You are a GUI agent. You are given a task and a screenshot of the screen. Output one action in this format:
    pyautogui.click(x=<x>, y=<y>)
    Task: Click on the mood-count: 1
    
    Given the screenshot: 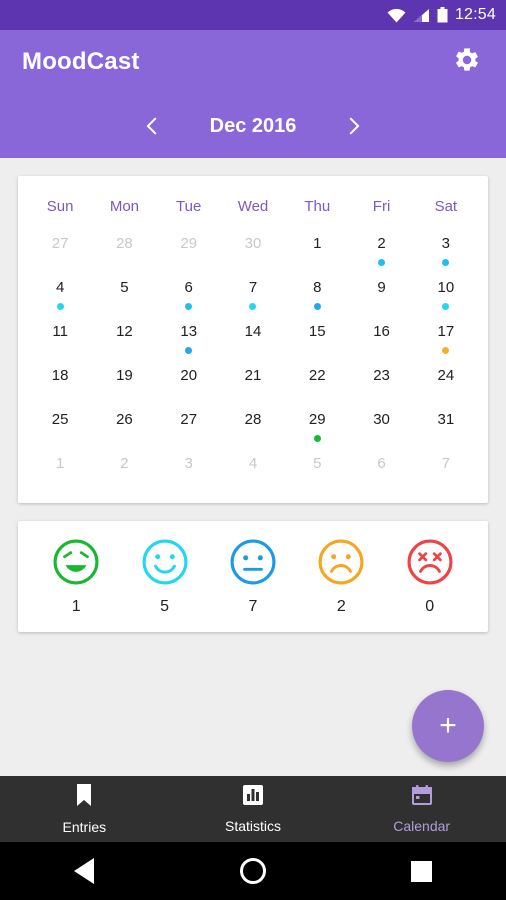 What is the action you would take?
    pyautogui.click(x=76, y=606)
    